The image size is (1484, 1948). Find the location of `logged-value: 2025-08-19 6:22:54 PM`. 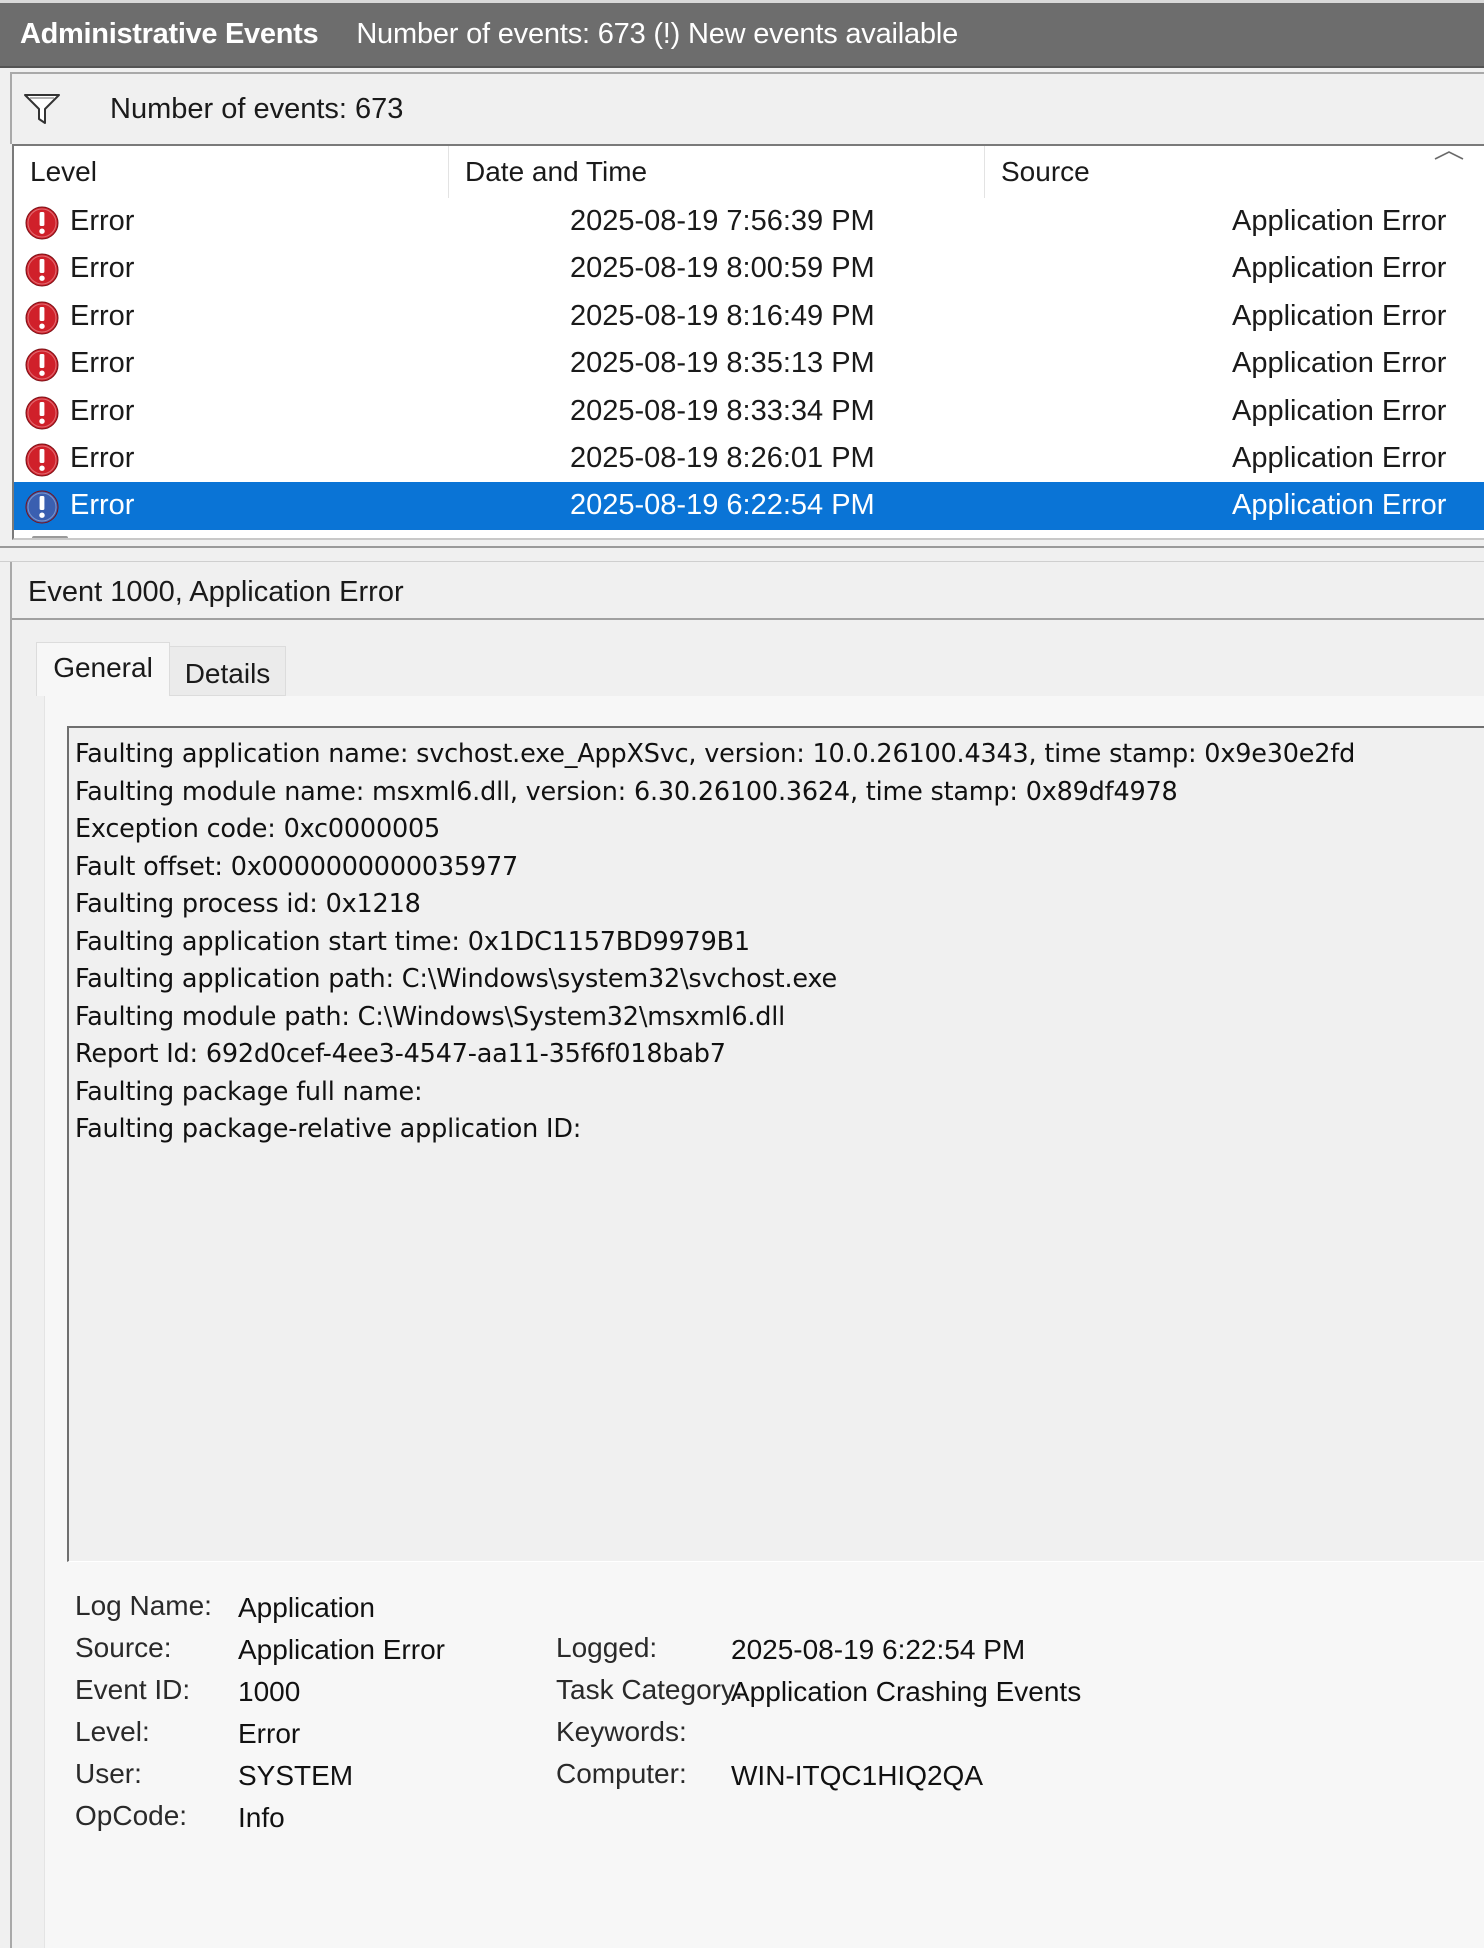

logged-value: 2025-08-19 6:22:54 PM is located at coordinates (878, 1650).